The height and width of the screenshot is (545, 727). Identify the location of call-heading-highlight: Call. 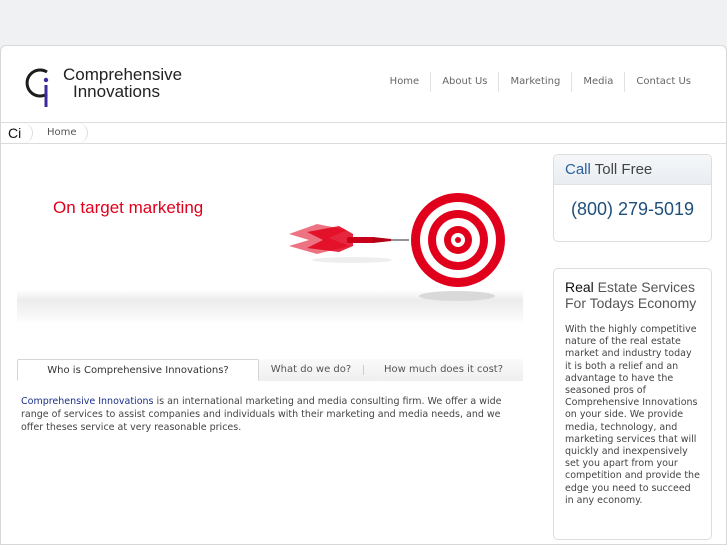
(578, 169).